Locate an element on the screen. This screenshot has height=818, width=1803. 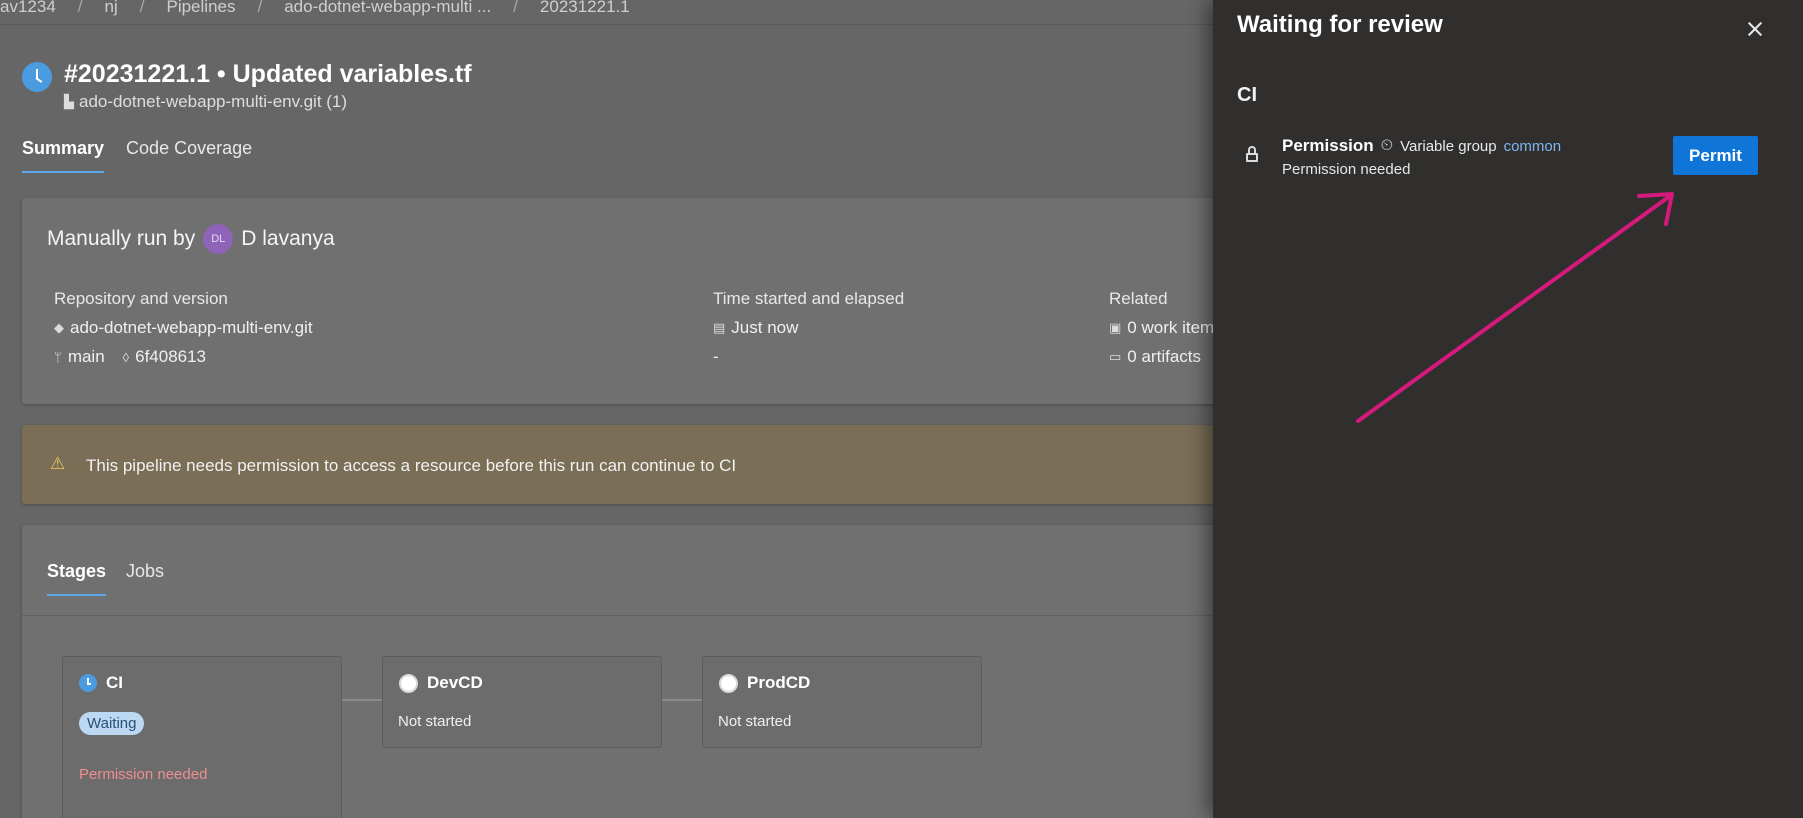
calendar-icon: ▤ is located at coordinates (719, 327).